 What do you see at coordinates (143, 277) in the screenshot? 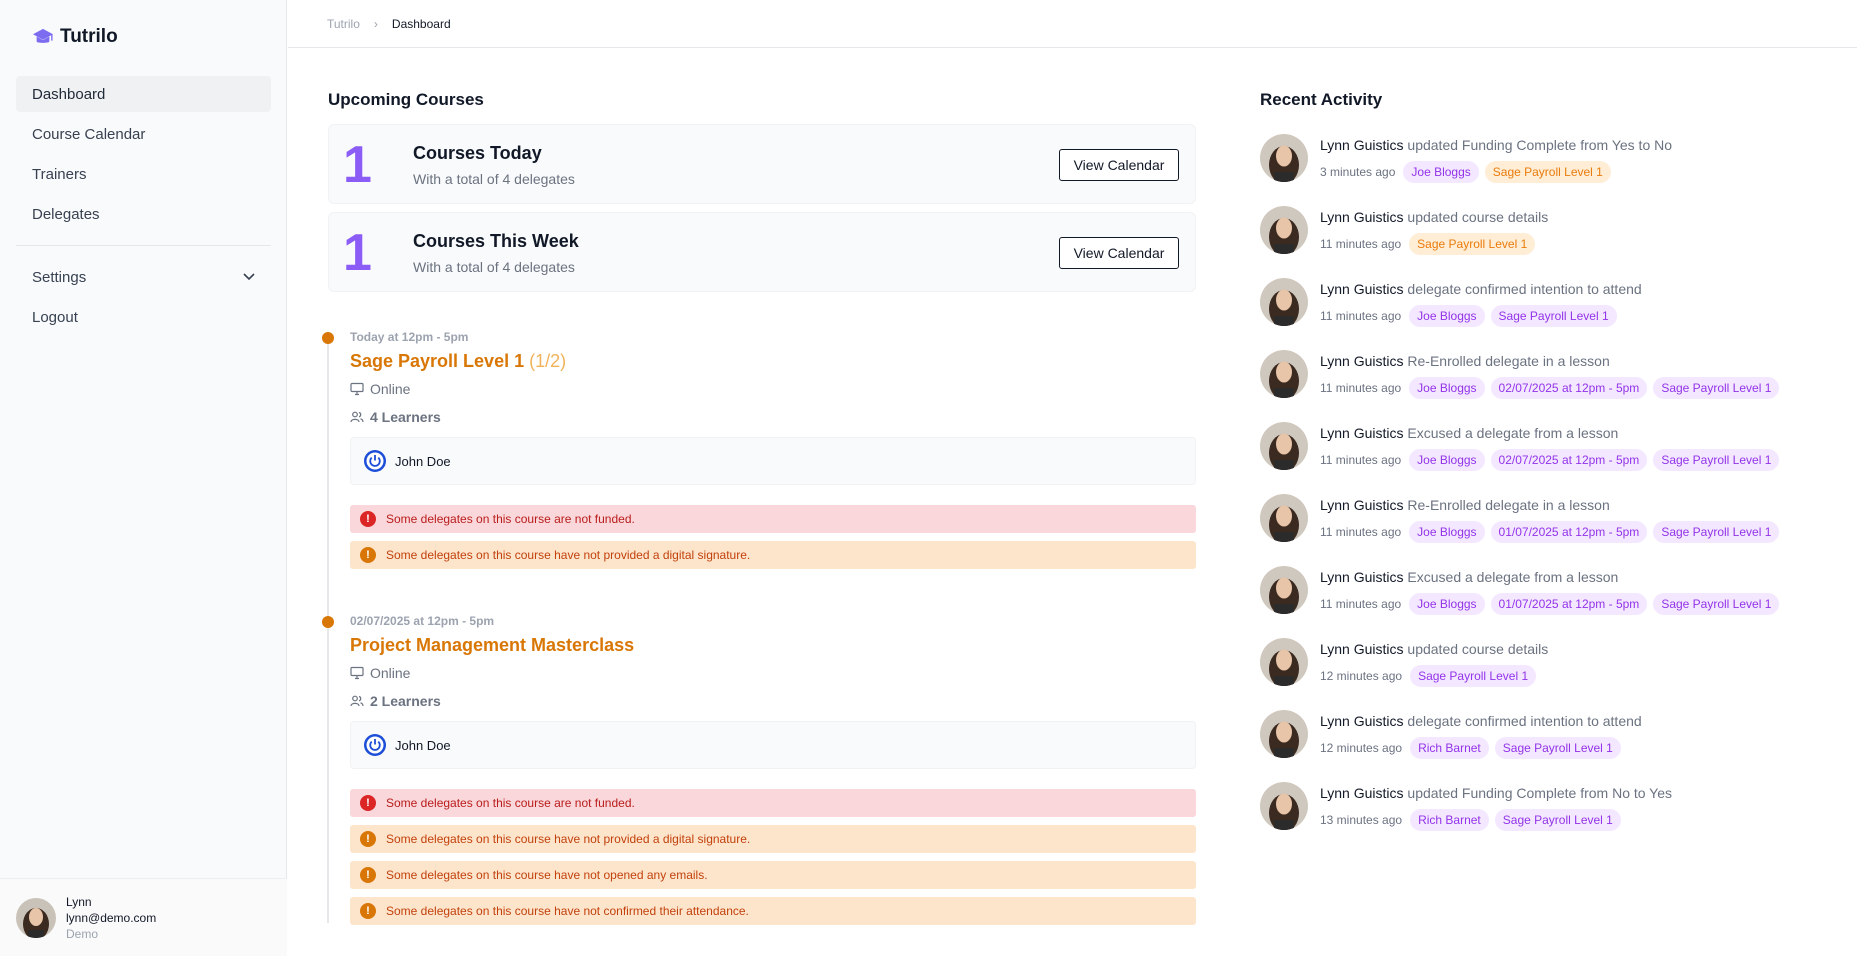
I see `sidebar-item-settings: Settings` at bounding box center [143, 277].